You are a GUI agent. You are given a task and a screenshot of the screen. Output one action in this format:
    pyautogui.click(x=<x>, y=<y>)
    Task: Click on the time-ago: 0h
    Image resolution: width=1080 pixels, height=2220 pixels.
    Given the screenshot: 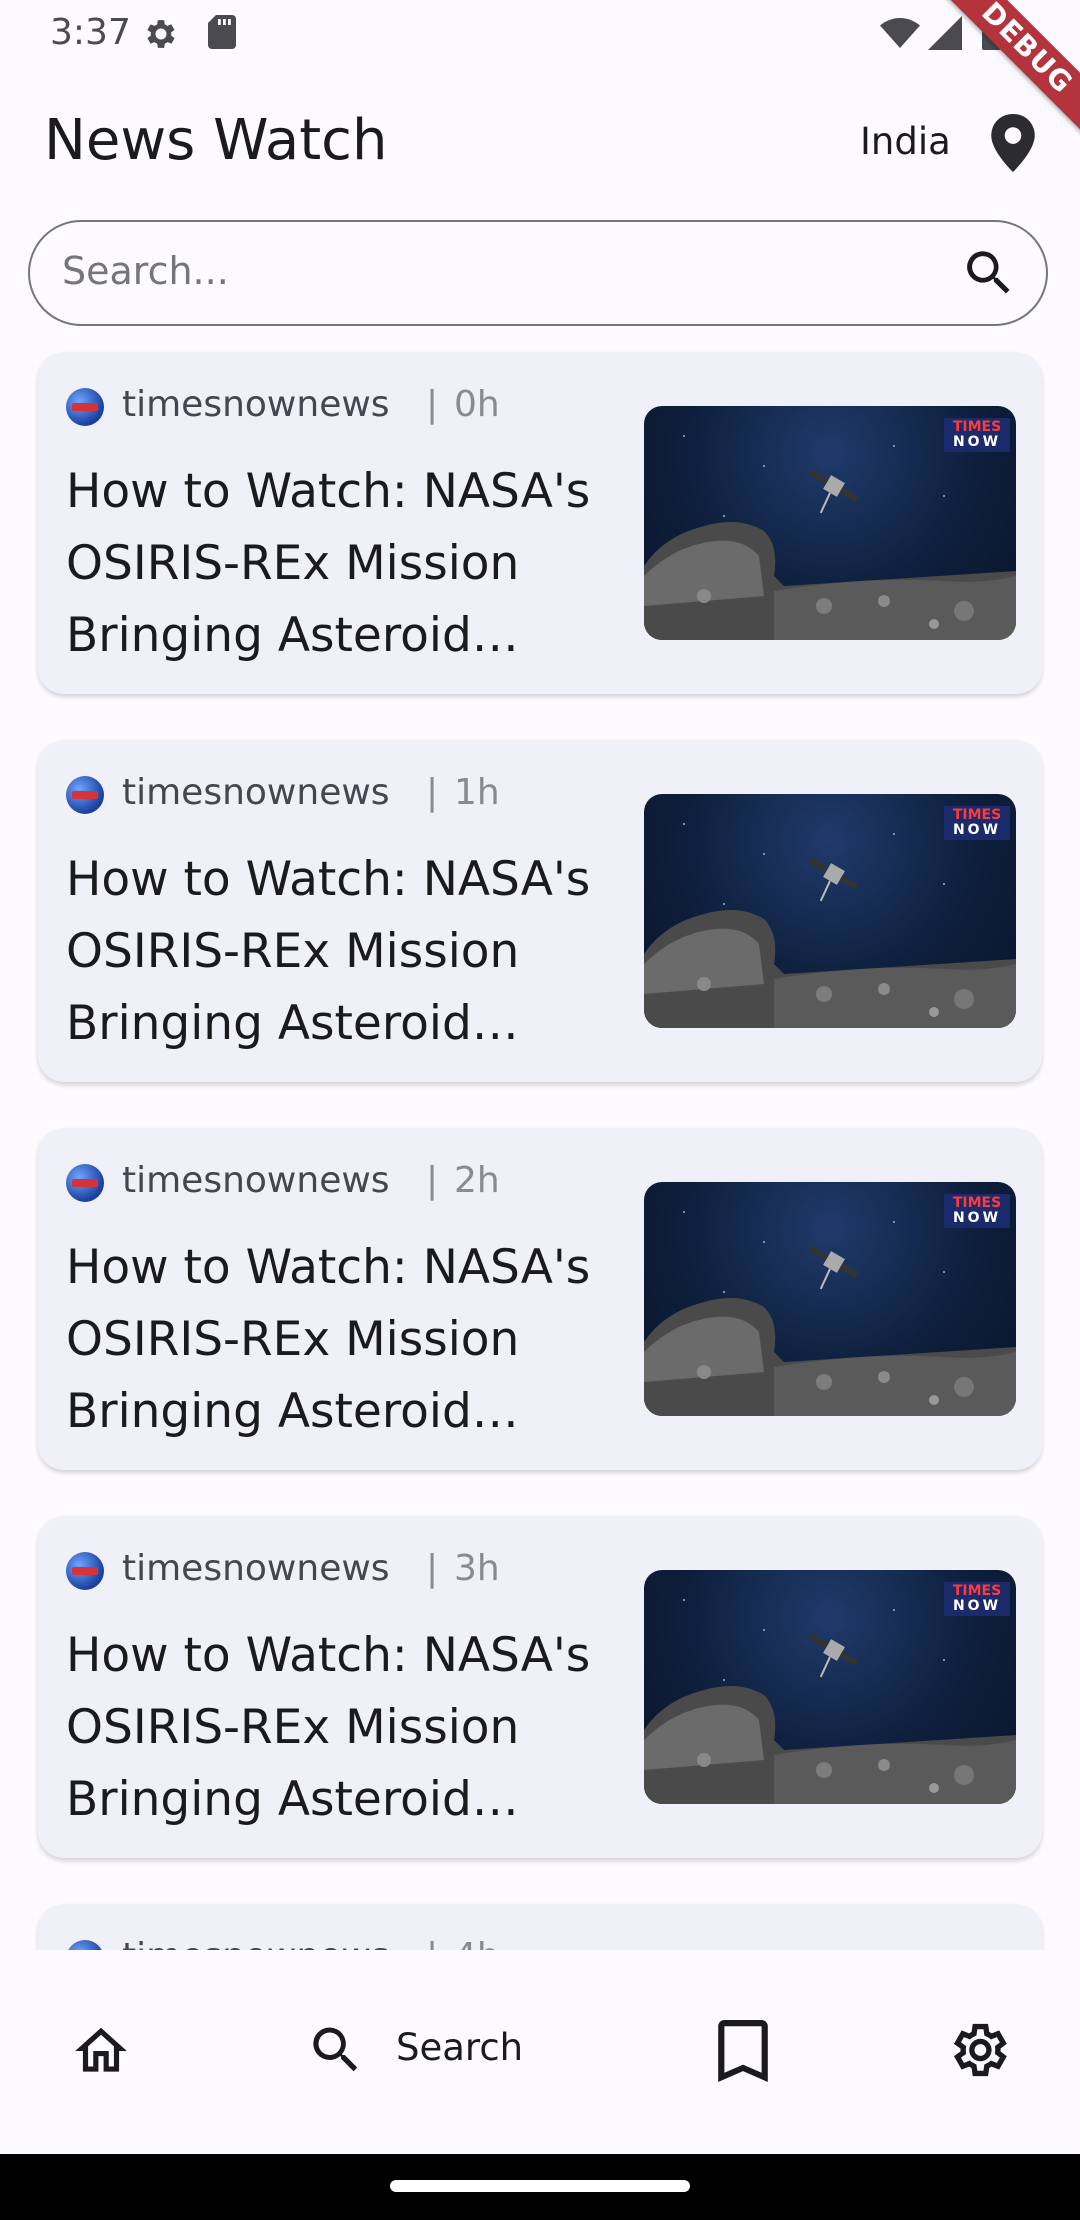 What is the action you would take?
    pyautogui.click(x=477, y=404)
    